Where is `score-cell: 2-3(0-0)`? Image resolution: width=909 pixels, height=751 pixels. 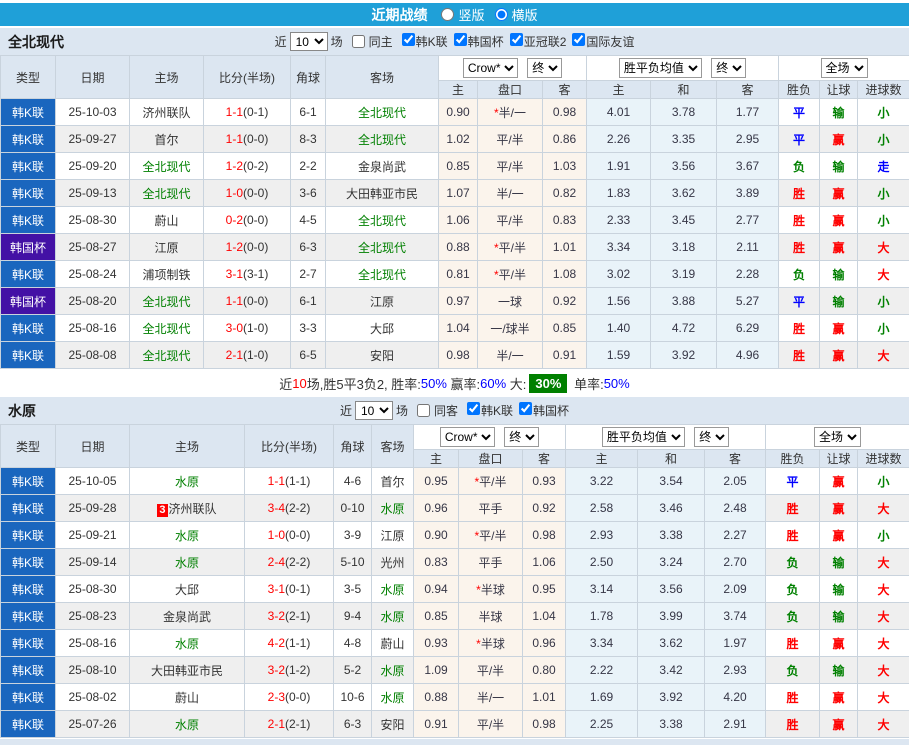 score-cell: 2-3(0-0) is located at coordinates (289, 697).